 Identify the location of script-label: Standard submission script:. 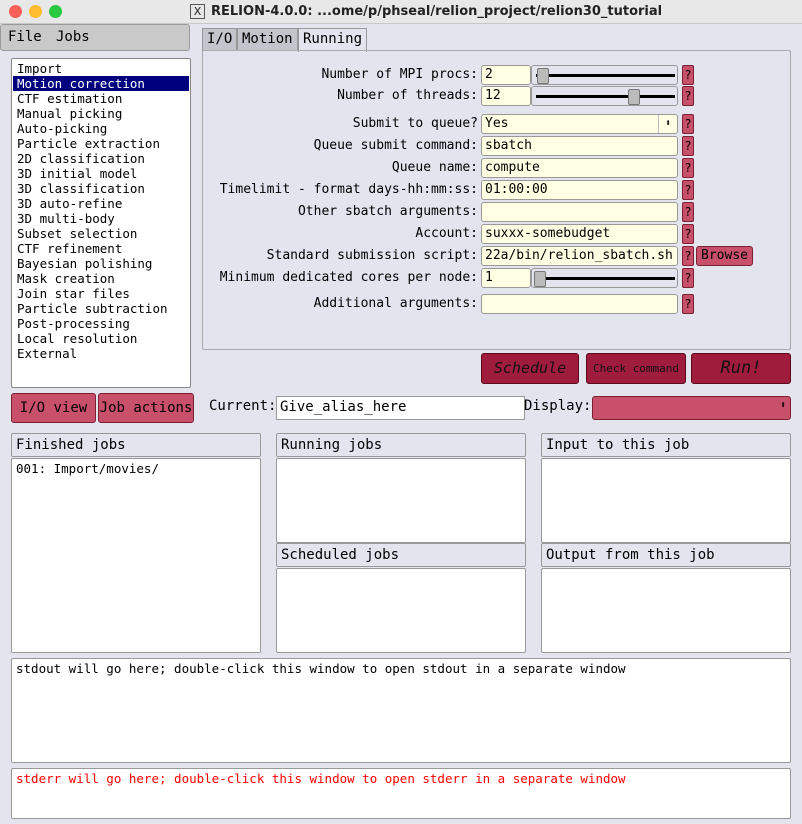
(372, 255).